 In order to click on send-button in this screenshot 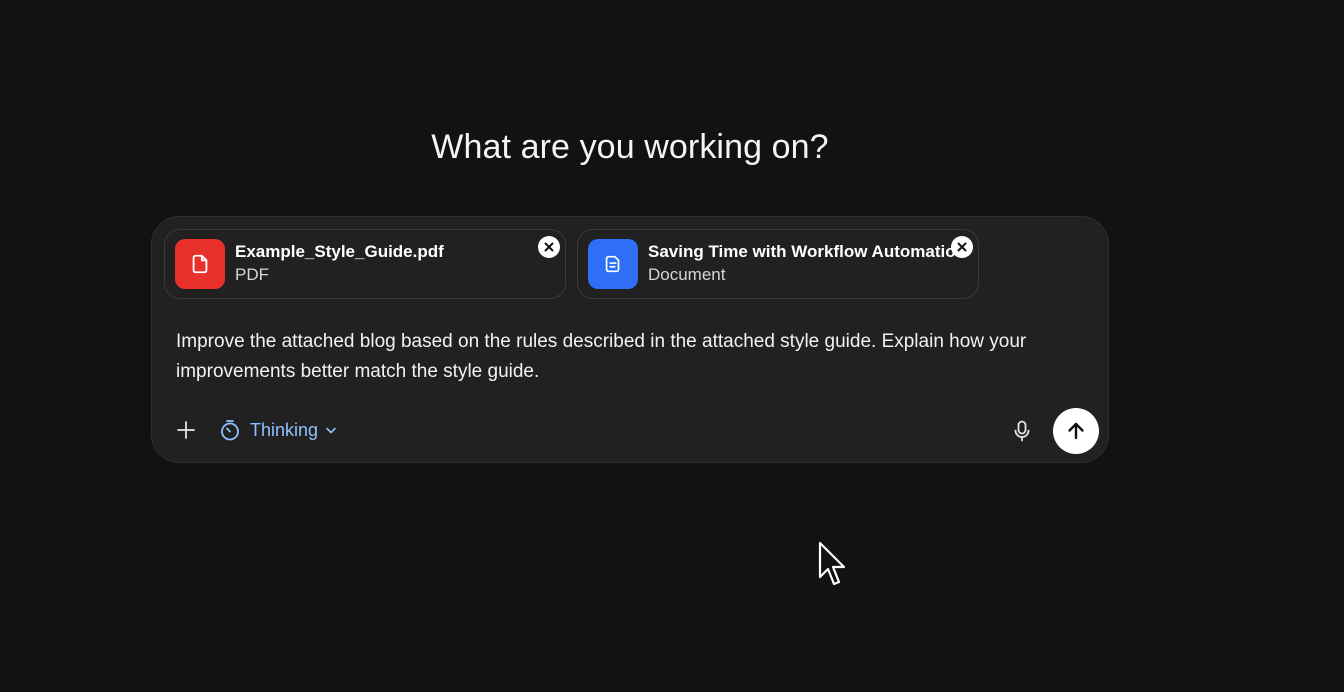, I will do `click(1076, 431)`.